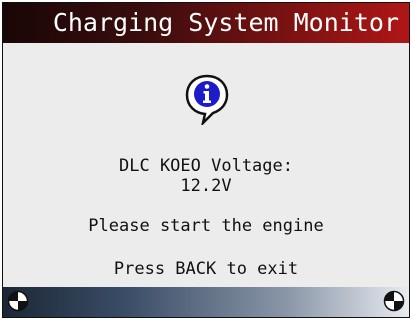 Image resolution: width=414 pixels, height=322 pixels. I want to click on status-bar, so click(206, 302).